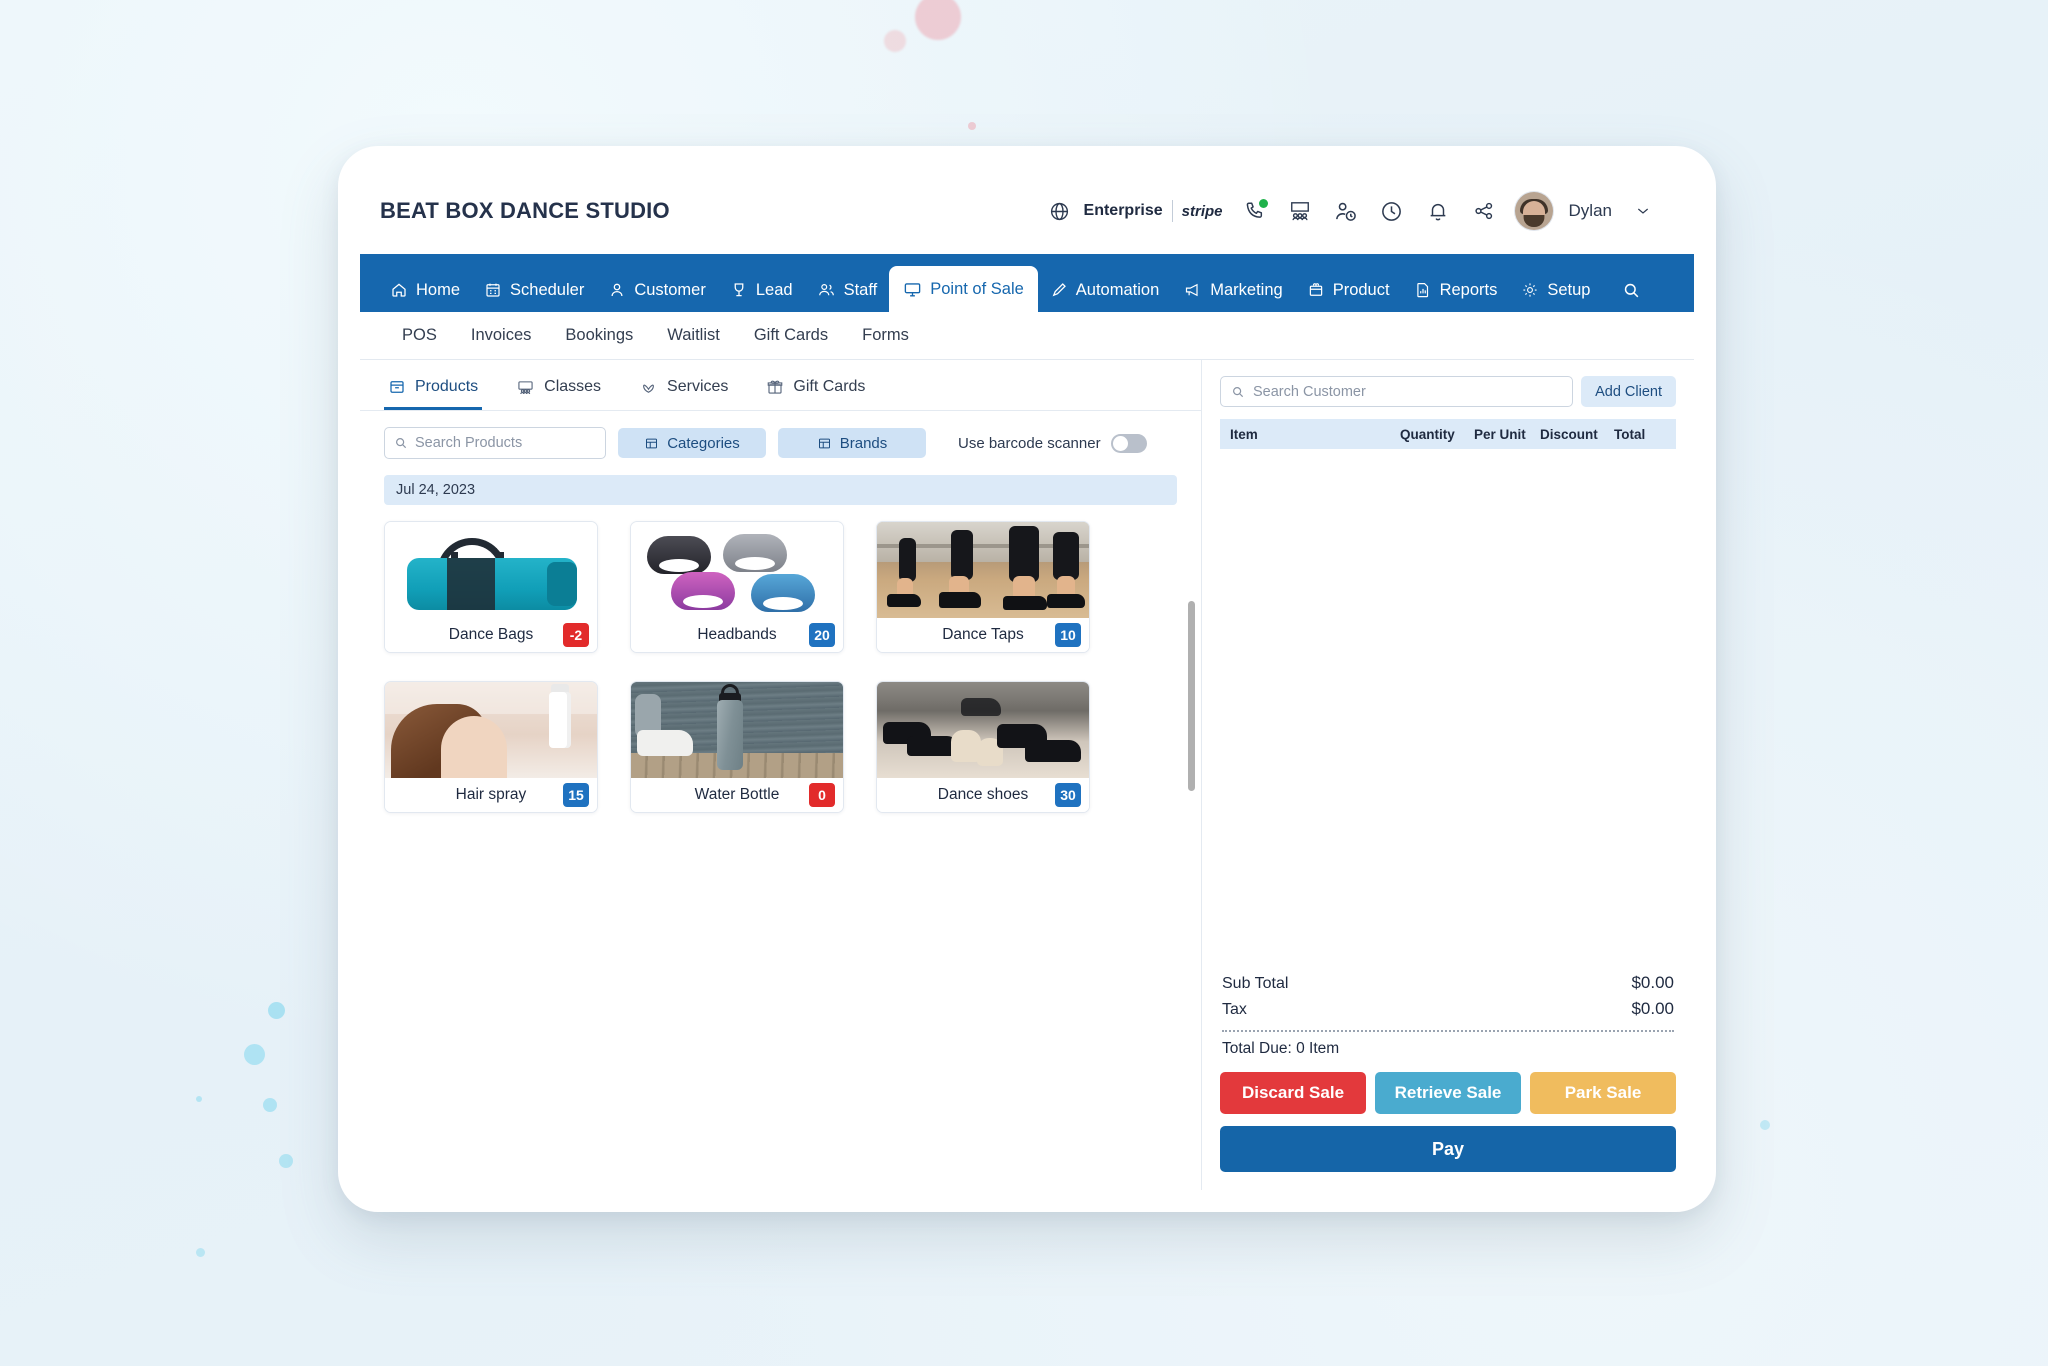  I want to click on product-image-dance-taps, so click(983, 570).